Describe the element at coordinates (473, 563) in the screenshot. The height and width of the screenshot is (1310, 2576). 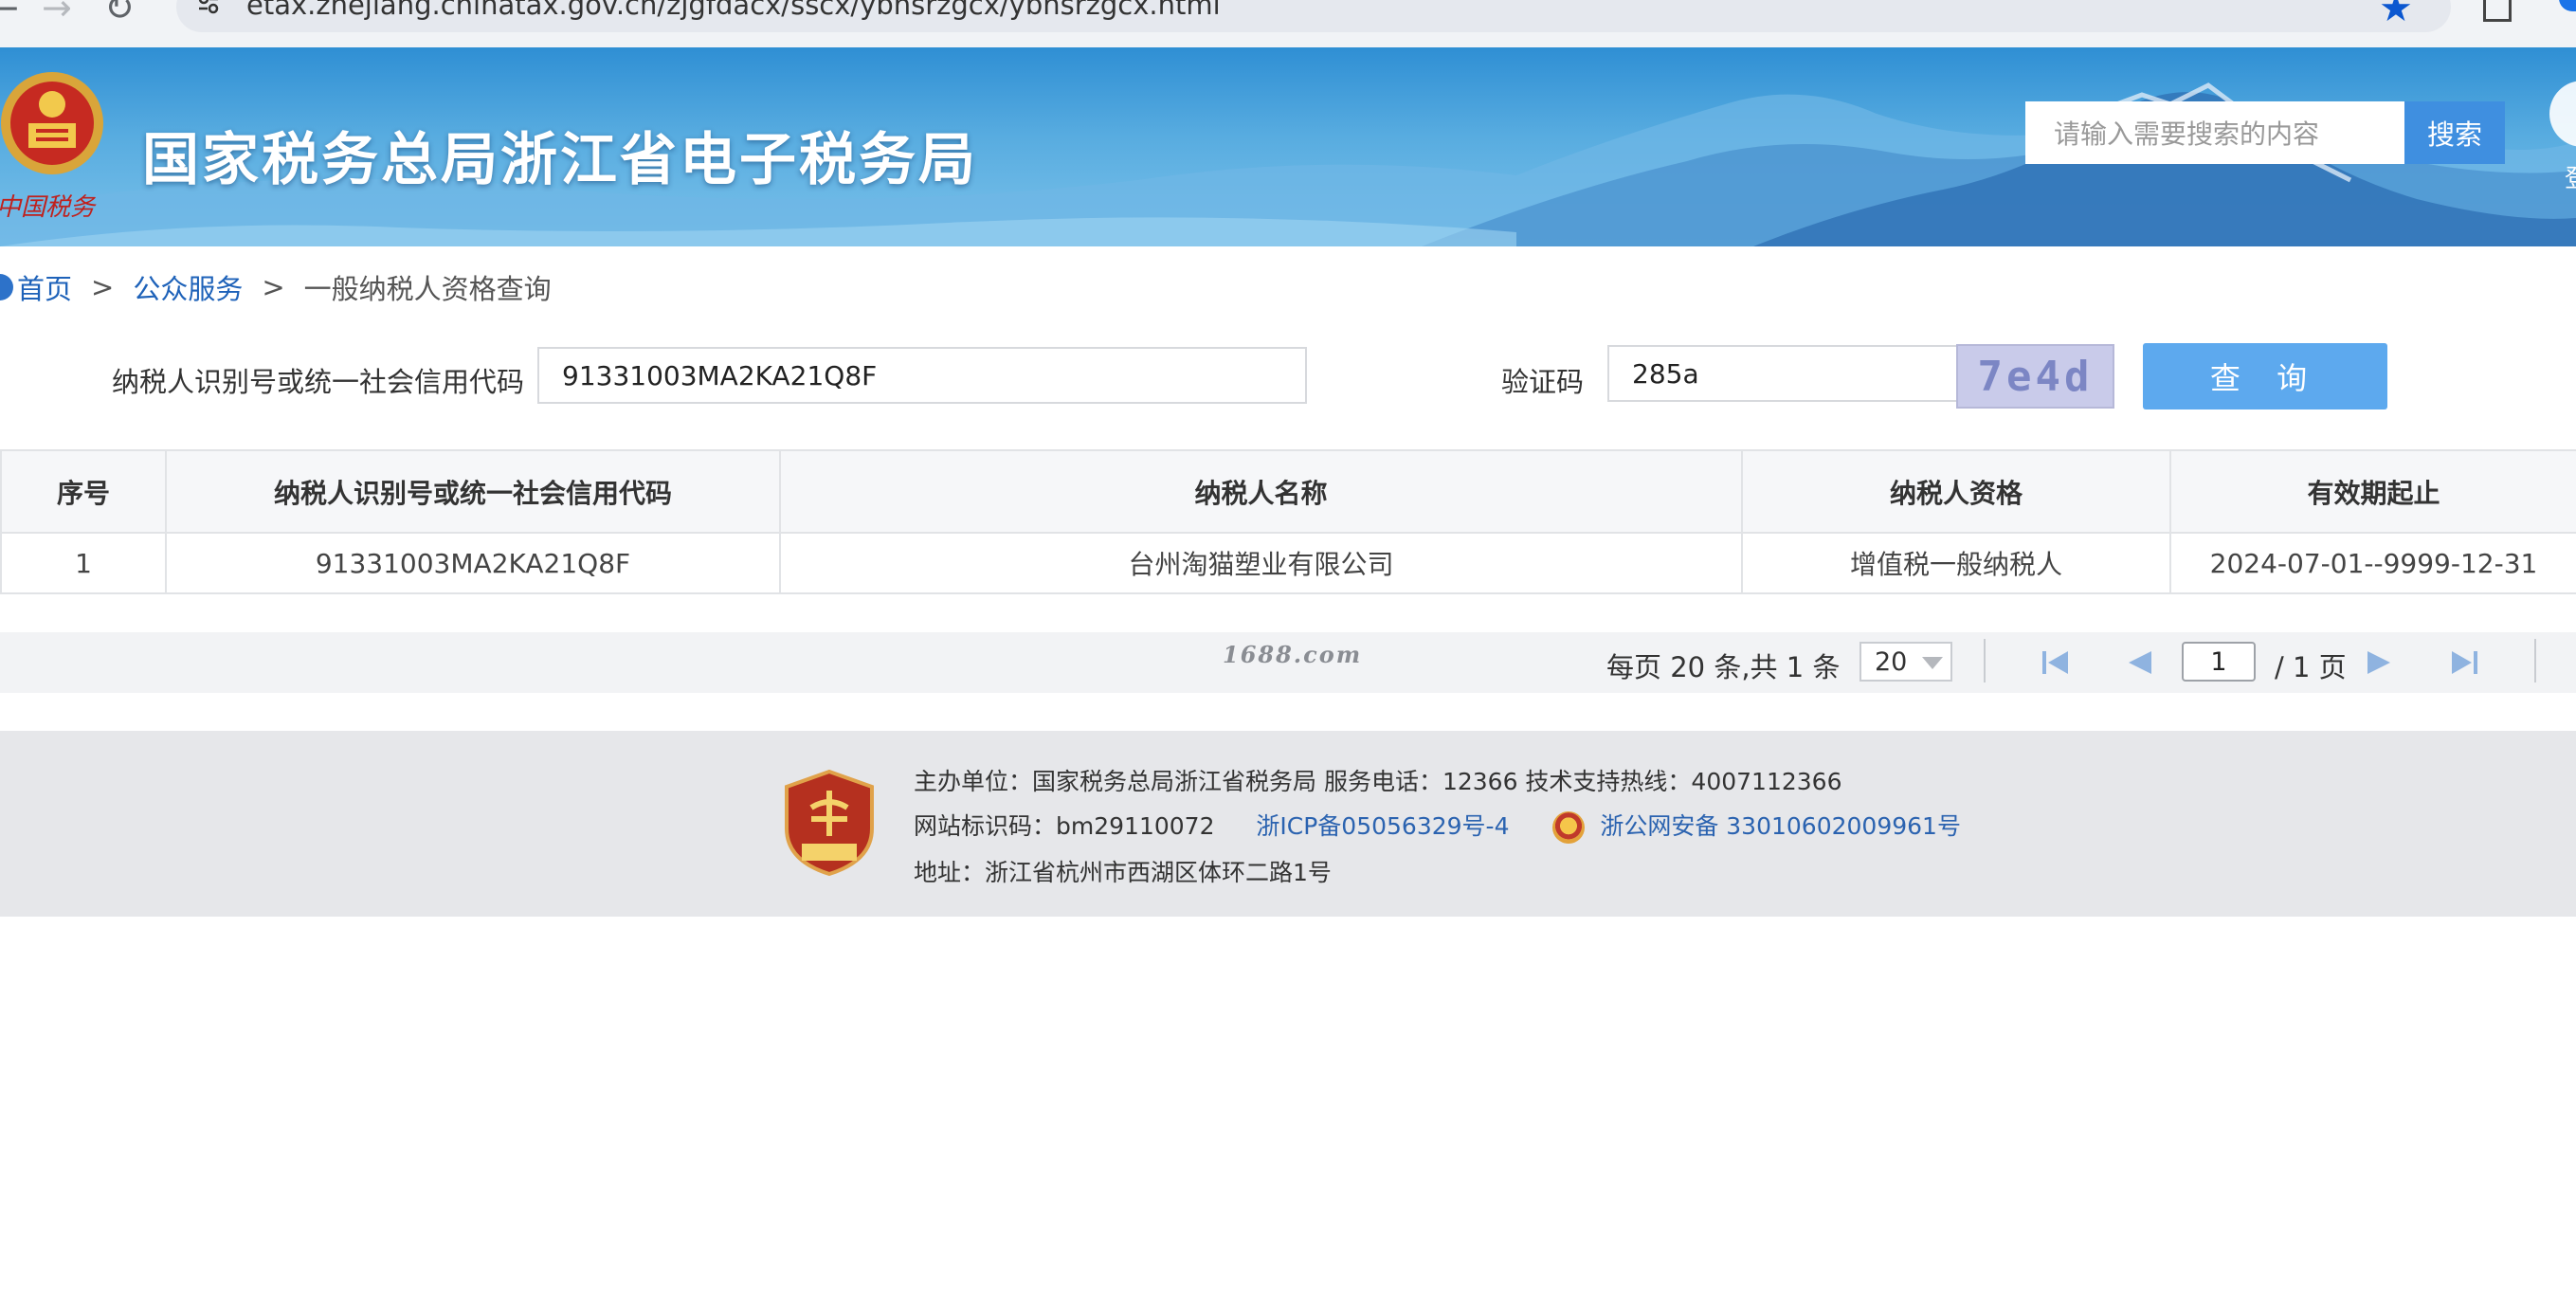
I see `cell-taxpayer-id: 91331003MA2KA21Q8F` at that location.